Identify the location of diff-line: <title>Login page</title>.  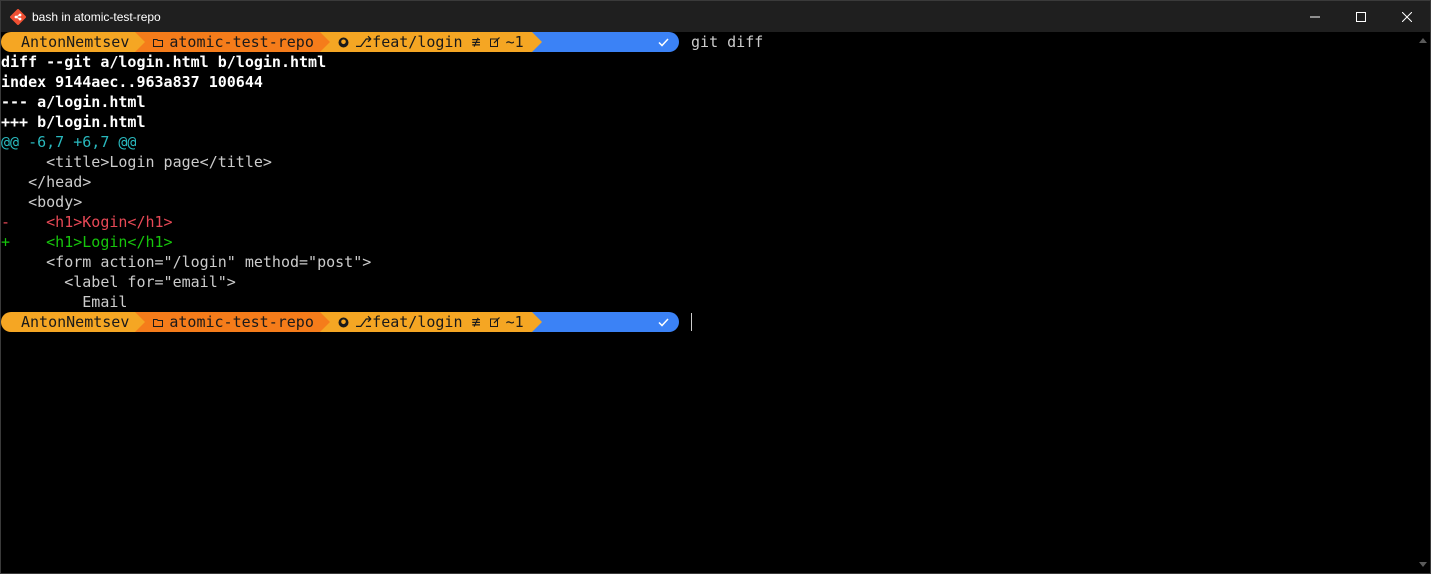
(141, 162).